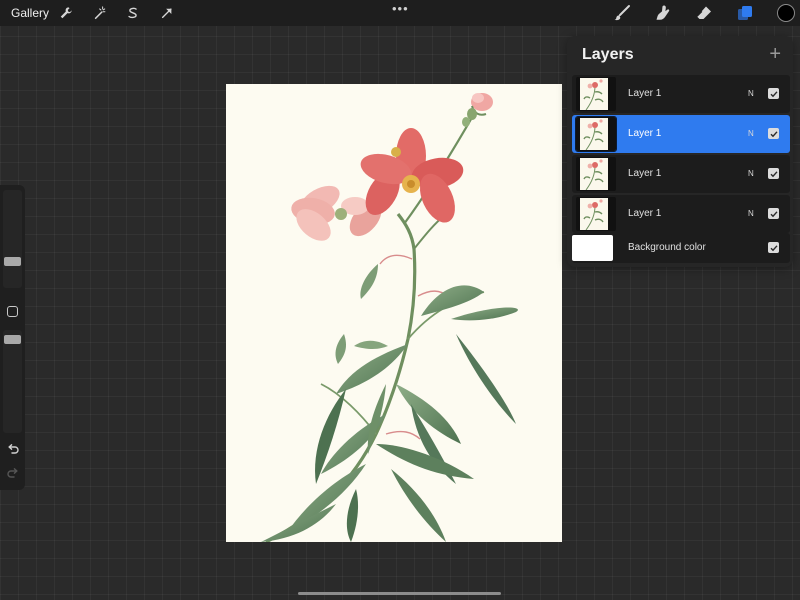 The height and width of the screenshot is (600, 800). I want to click on opacity-slider, so click(12, 381).